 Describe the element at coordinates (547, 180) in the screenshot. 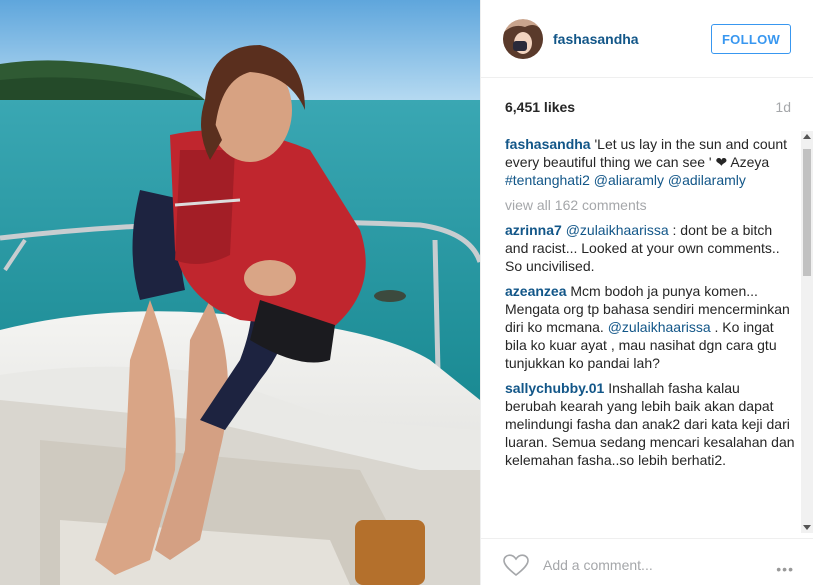

I see `hashtag-link: #tentanghati2` at that location.